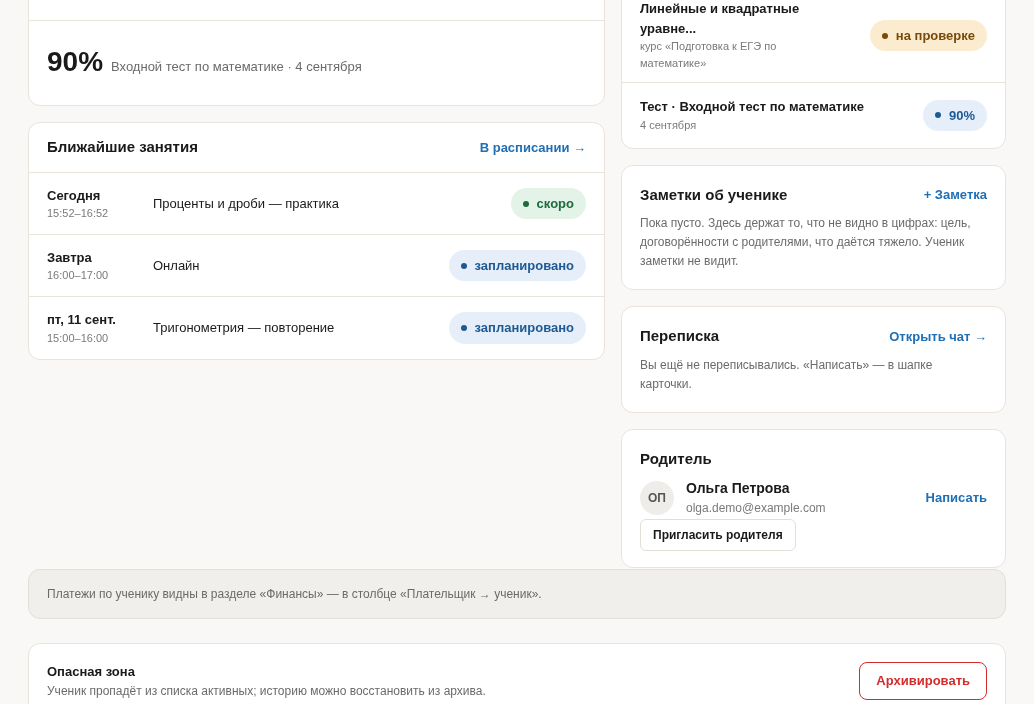  What do you see at coordinates (100, 195) in the screenshot?
I see `lesson-day: Сегодня` at bounding box center [100, 195].